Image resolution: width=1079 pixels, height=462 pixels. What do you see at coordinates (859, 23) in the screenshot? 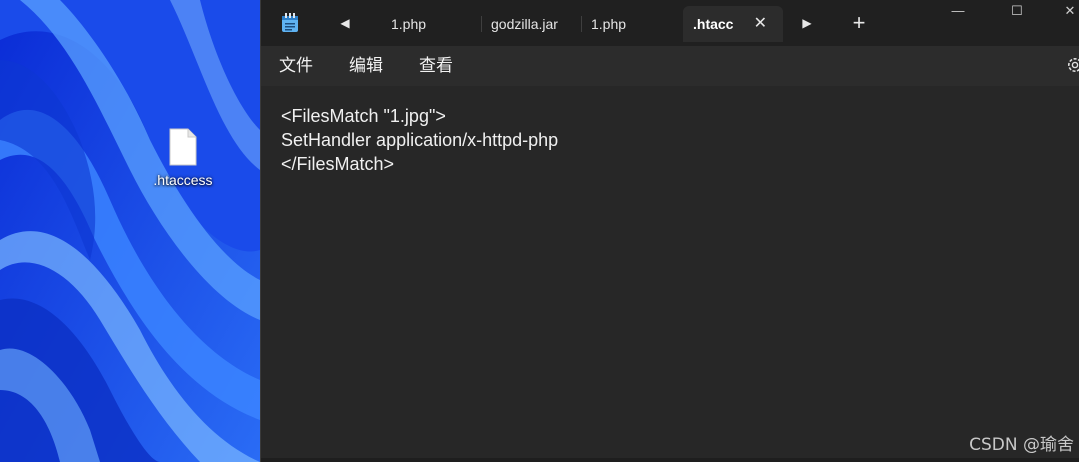
I see `new-tab-button: +` at bounding box center [859, 23].